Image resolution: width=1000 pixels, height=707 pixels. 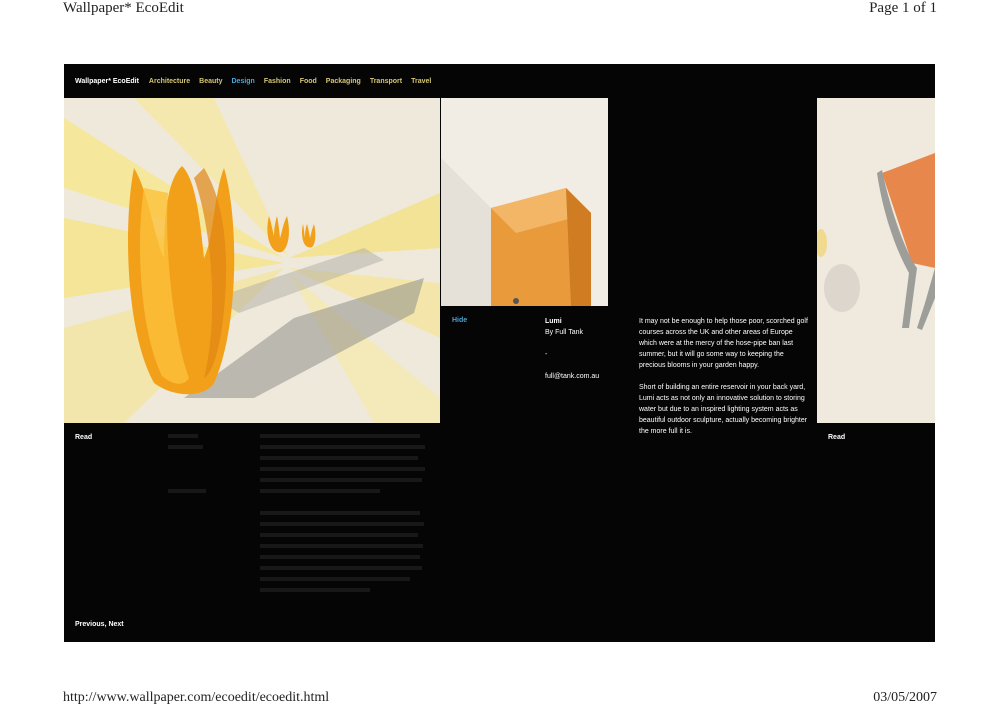 I want to click on nav-food: Food, so click(x=308, y=81).